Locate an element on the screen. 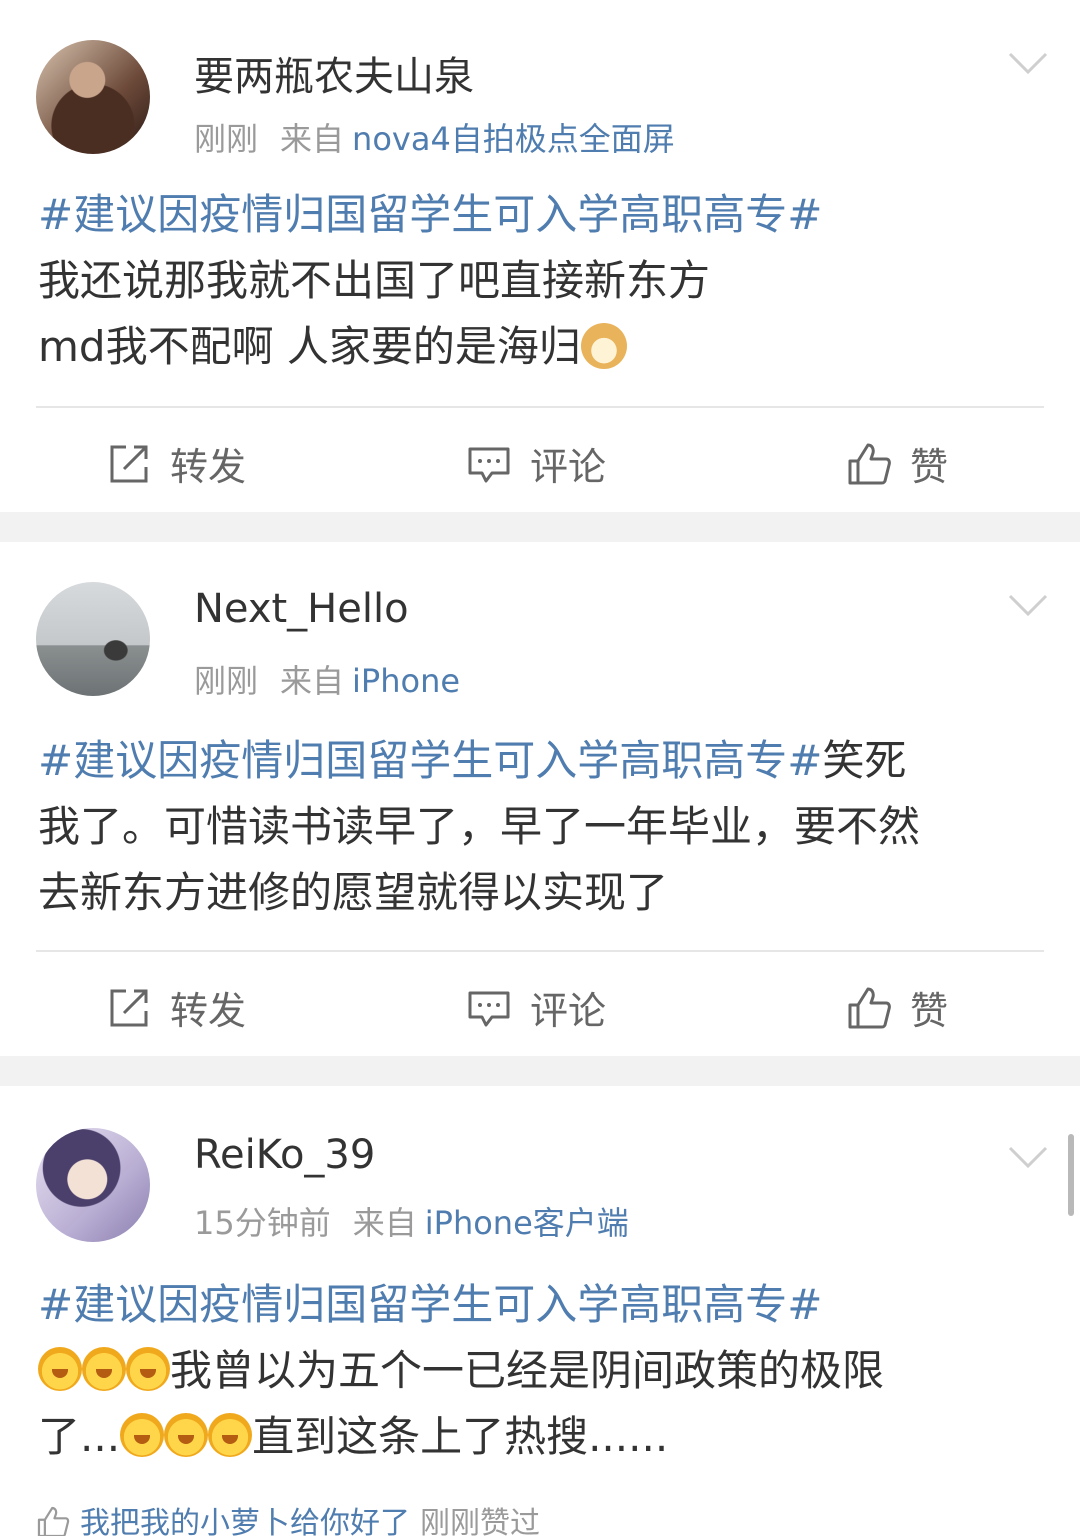 The image size is (1080, 1536). post-source: iPhone客户端 is located at coordinates (527, 1223).